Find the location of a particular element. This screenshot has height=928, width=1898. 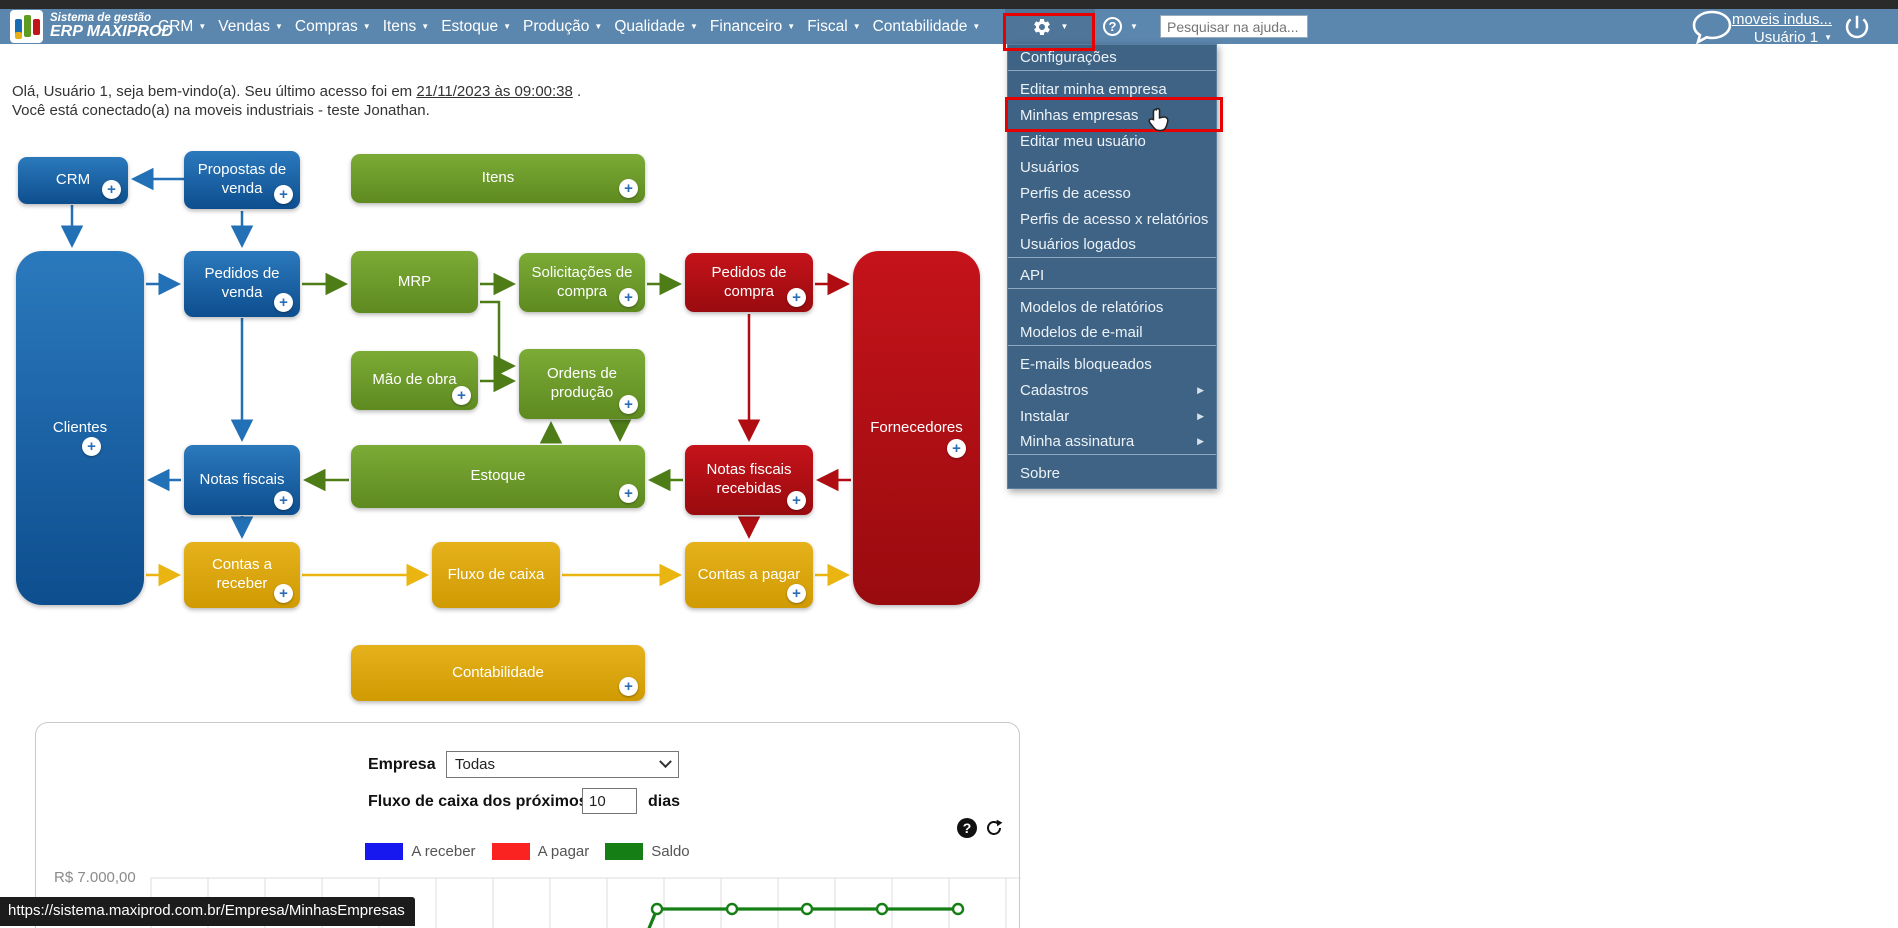

settings-menu-item: Usuários logados ▶ is located at coordinates (1112, 245).